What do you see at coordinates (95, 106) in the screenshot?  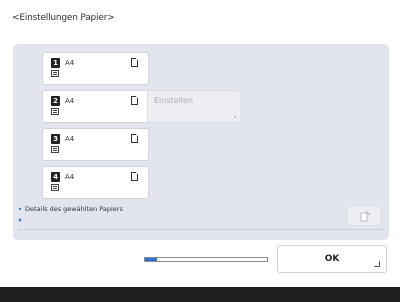 I see `drawer-2-button: 2 A4` at bounding box center [95, 106].